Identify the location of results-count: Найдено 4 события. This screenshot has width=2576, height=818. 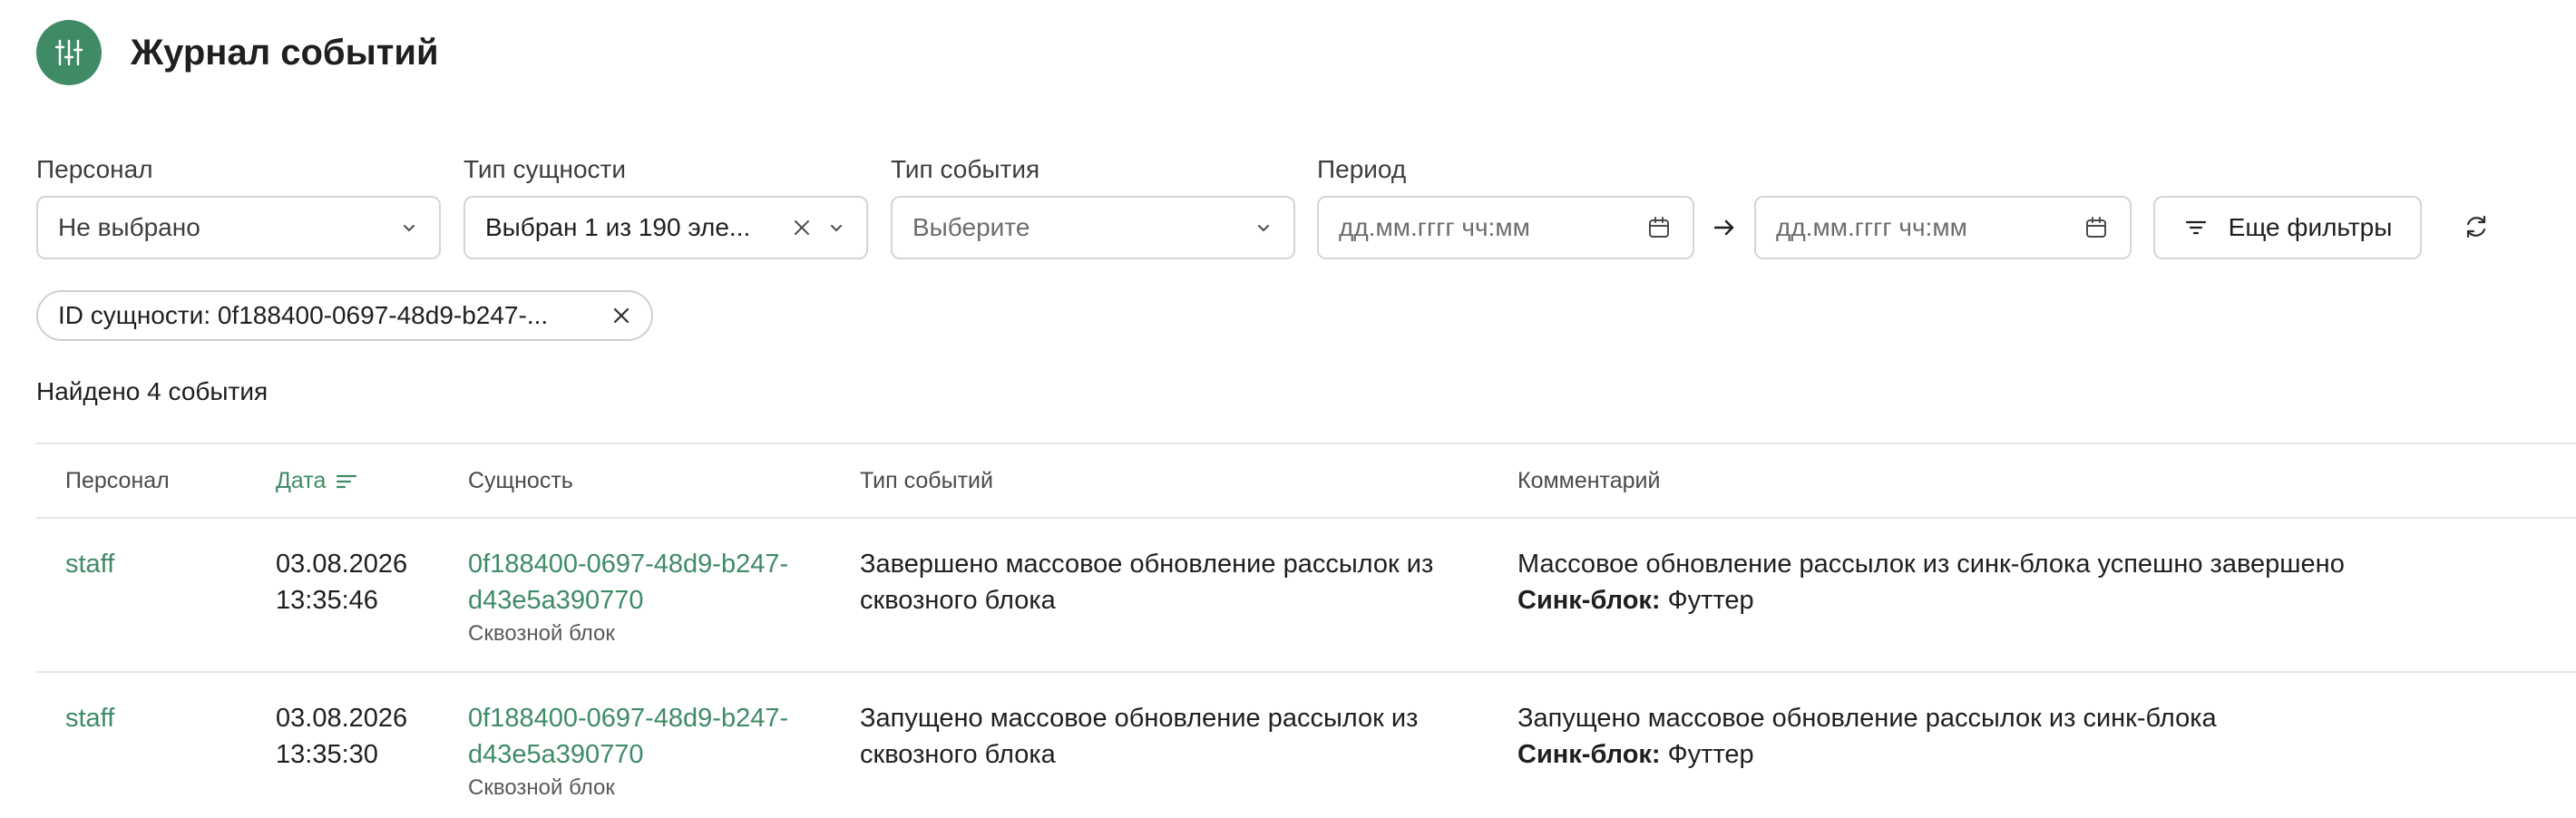
(152, 391).